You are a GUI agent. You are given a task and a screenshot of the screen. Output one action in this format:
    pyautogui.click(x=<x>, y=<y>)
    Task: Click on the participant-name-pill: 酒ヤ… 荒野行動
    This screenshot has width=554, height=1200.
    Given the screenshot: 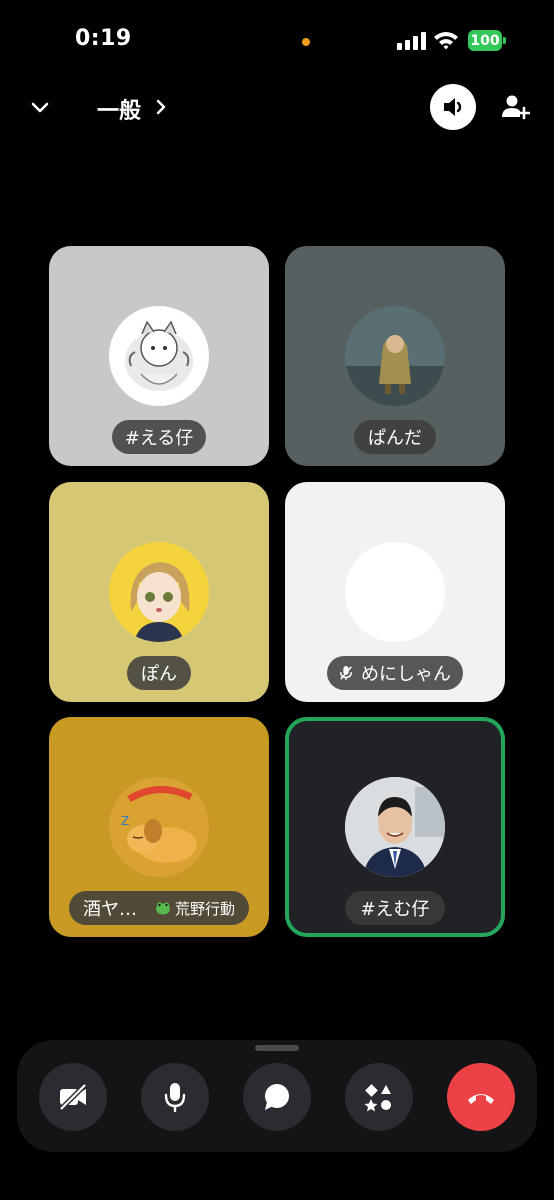 What is the action you would take?
    pyautogui.click(x=159, y=908)
    